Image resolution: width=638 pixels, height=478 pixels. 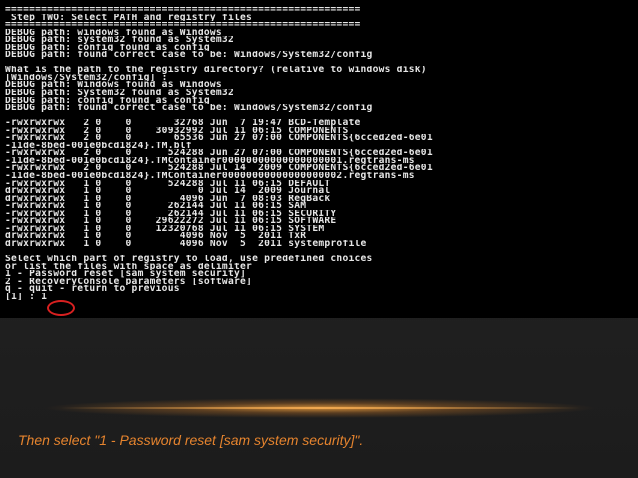 I want to click on terminal-line: DEBUG path: windows found as Windows, so click(x=113, y=32).